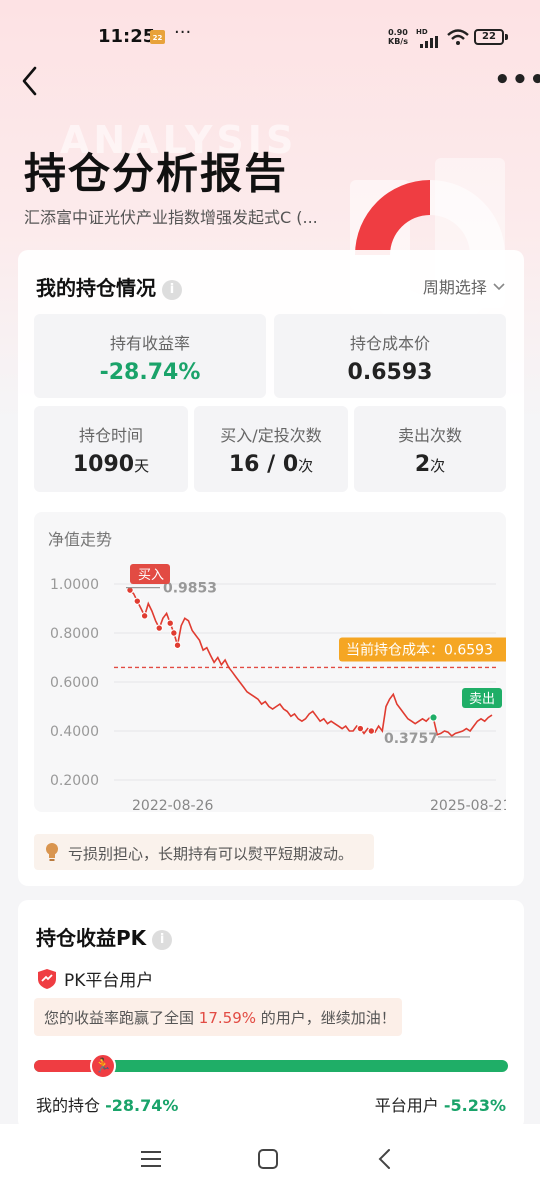 The image size is (540, 1200). I want to click on sell-tag: 卖出, so click(482, 699).